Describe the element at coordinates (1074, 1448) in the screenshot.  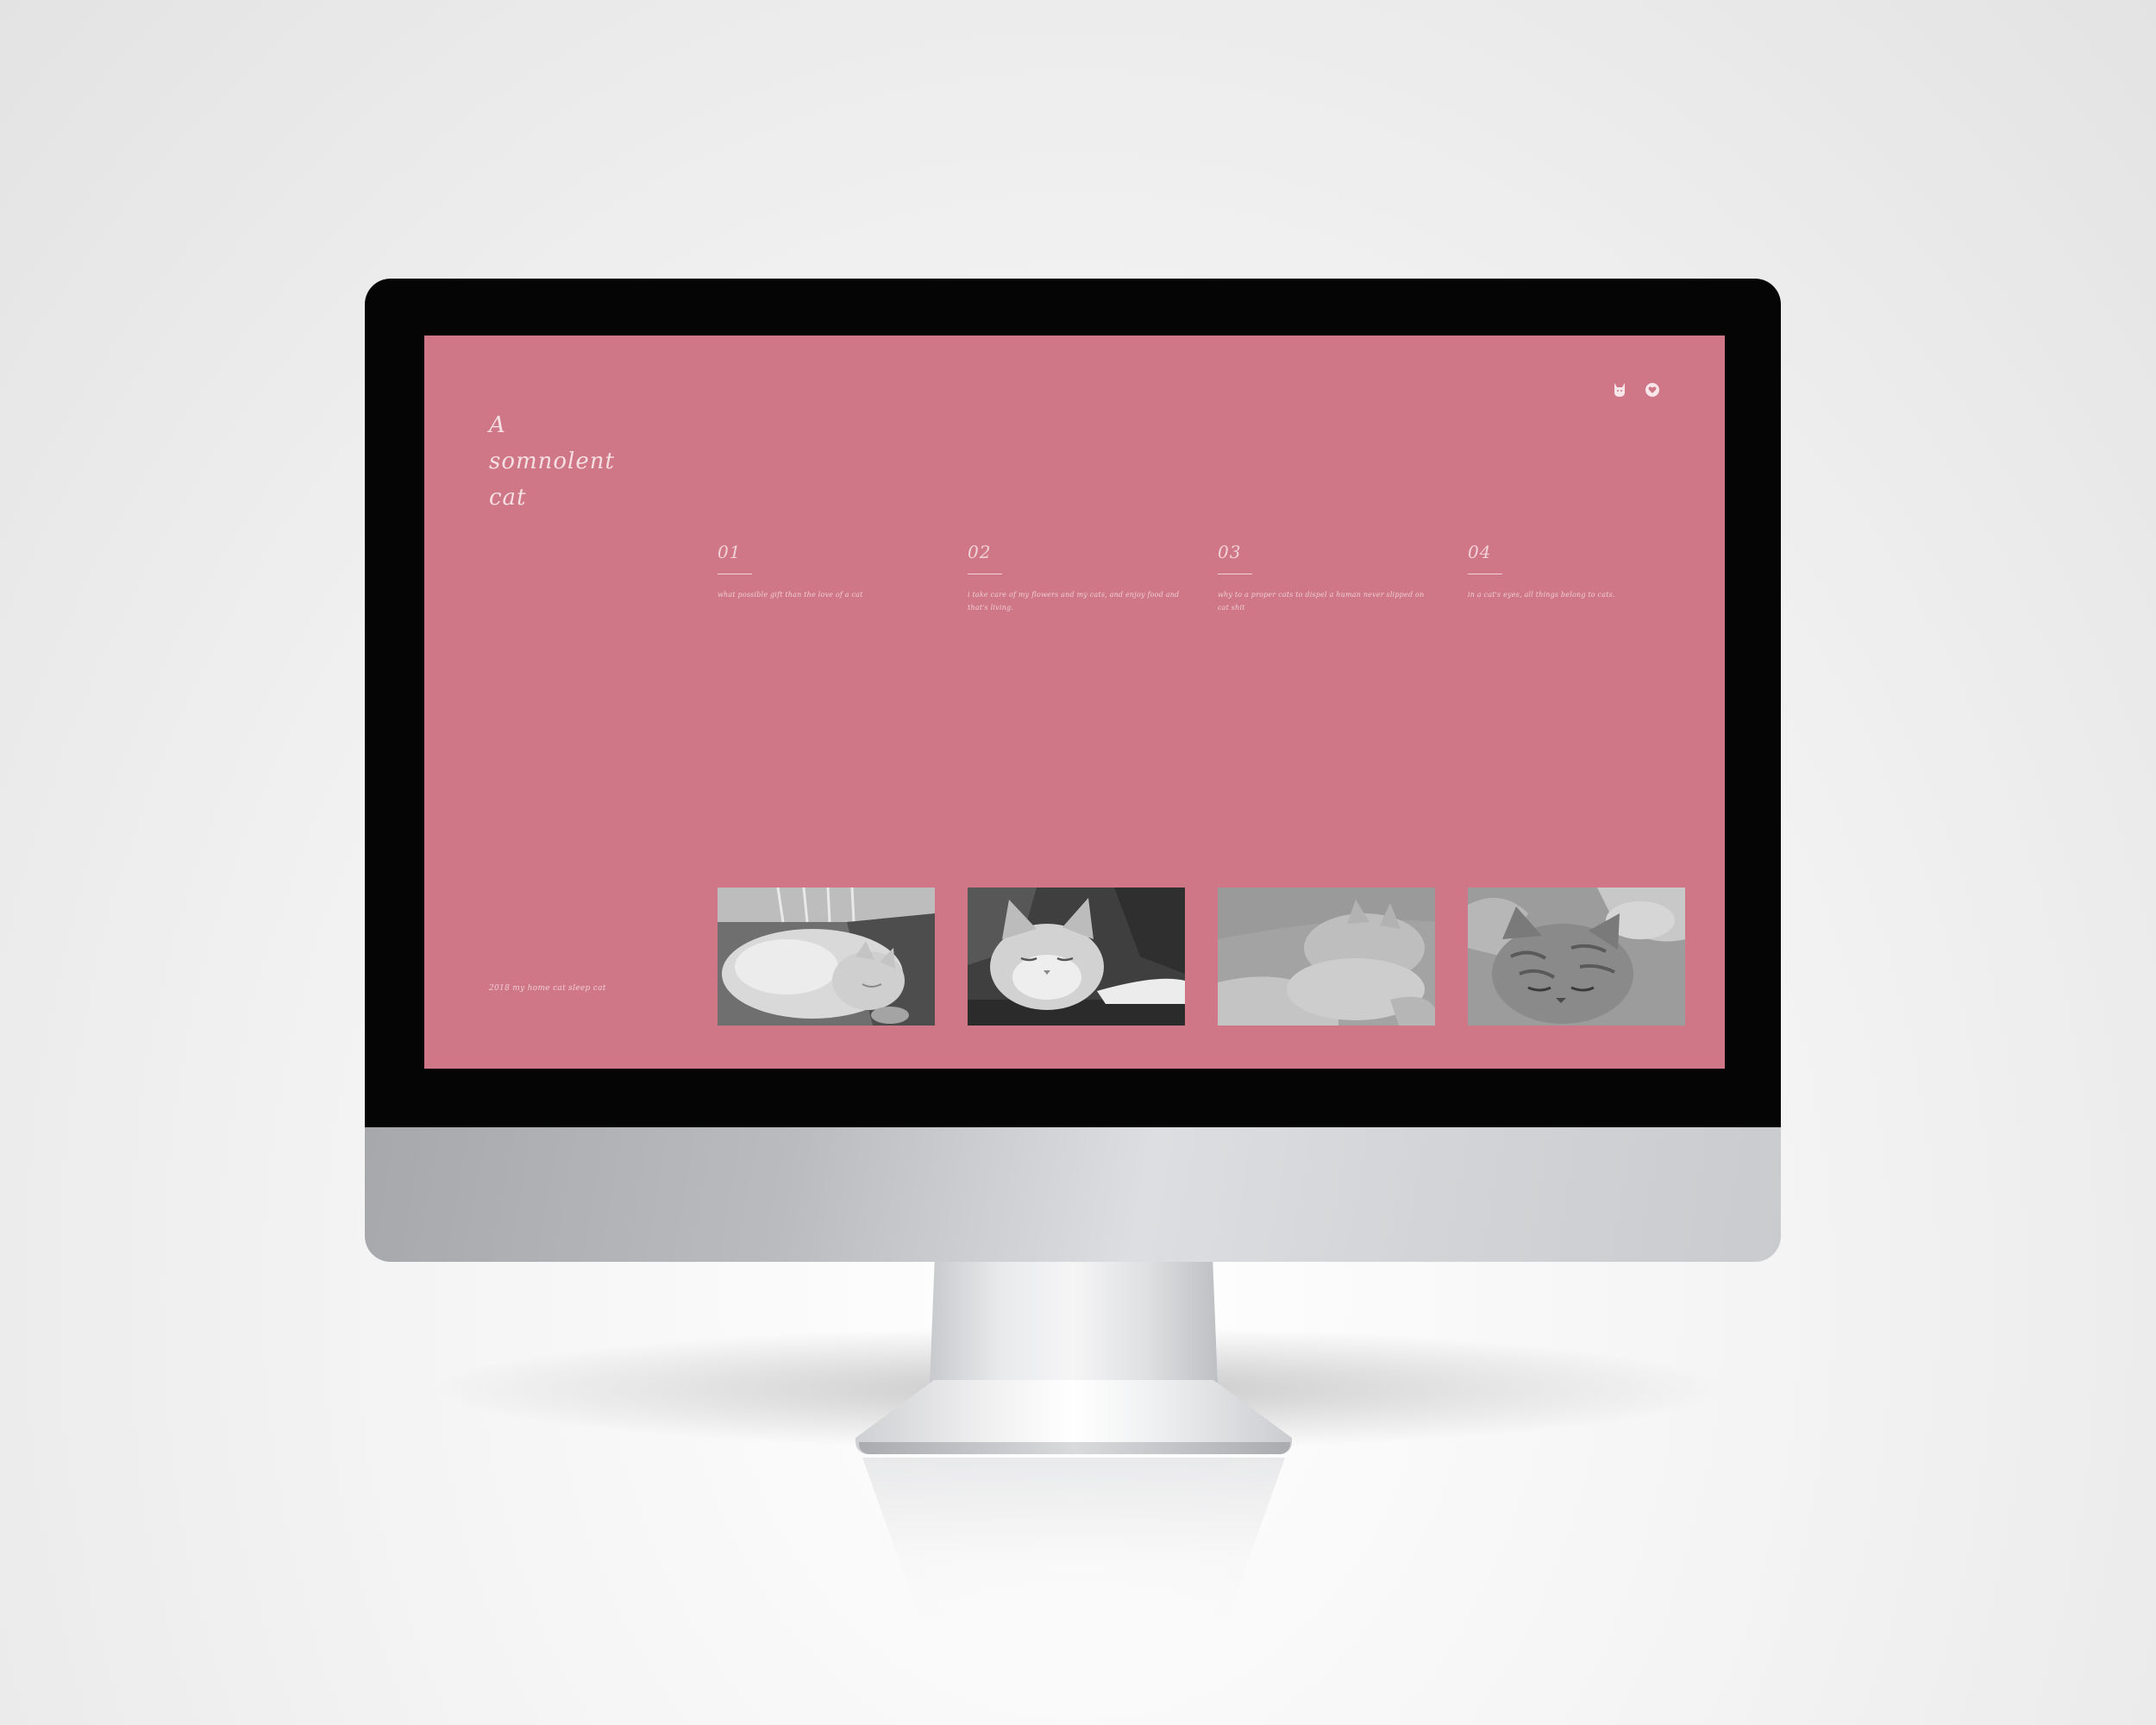
I see `monitor-stand-base-edge` at that location.